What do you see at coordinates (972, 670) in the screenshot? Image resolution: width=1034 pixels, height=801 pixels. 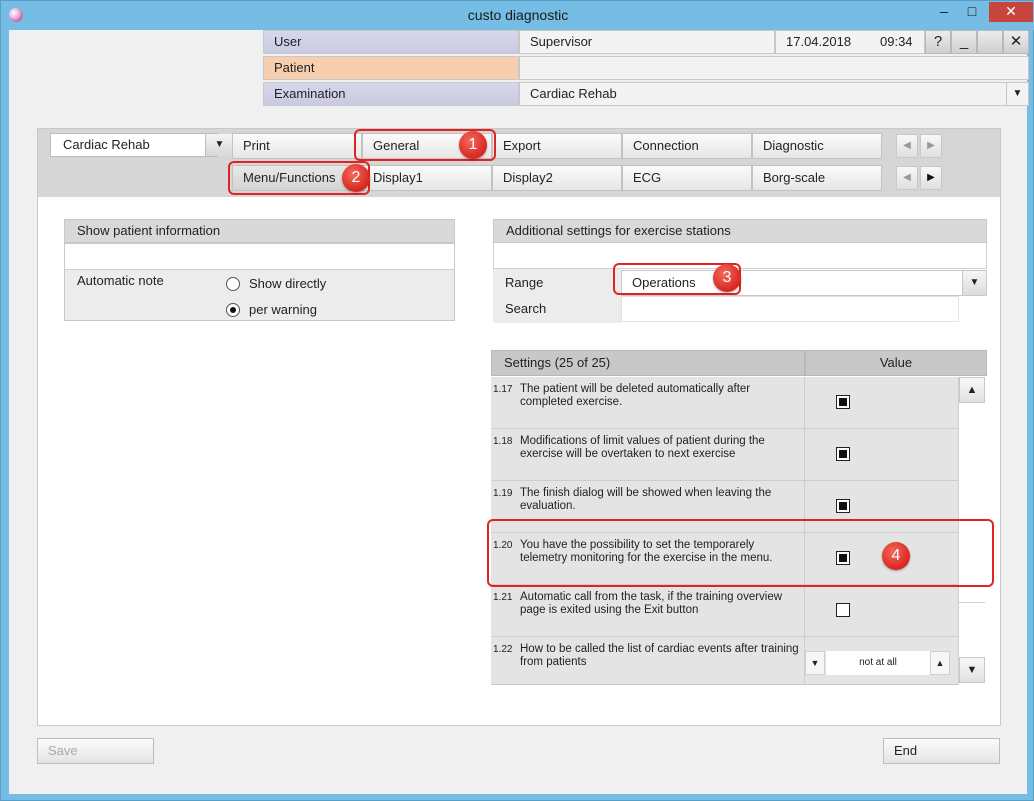 I see `scroll-down-icon: ▼` at bounding box center [972, 670].